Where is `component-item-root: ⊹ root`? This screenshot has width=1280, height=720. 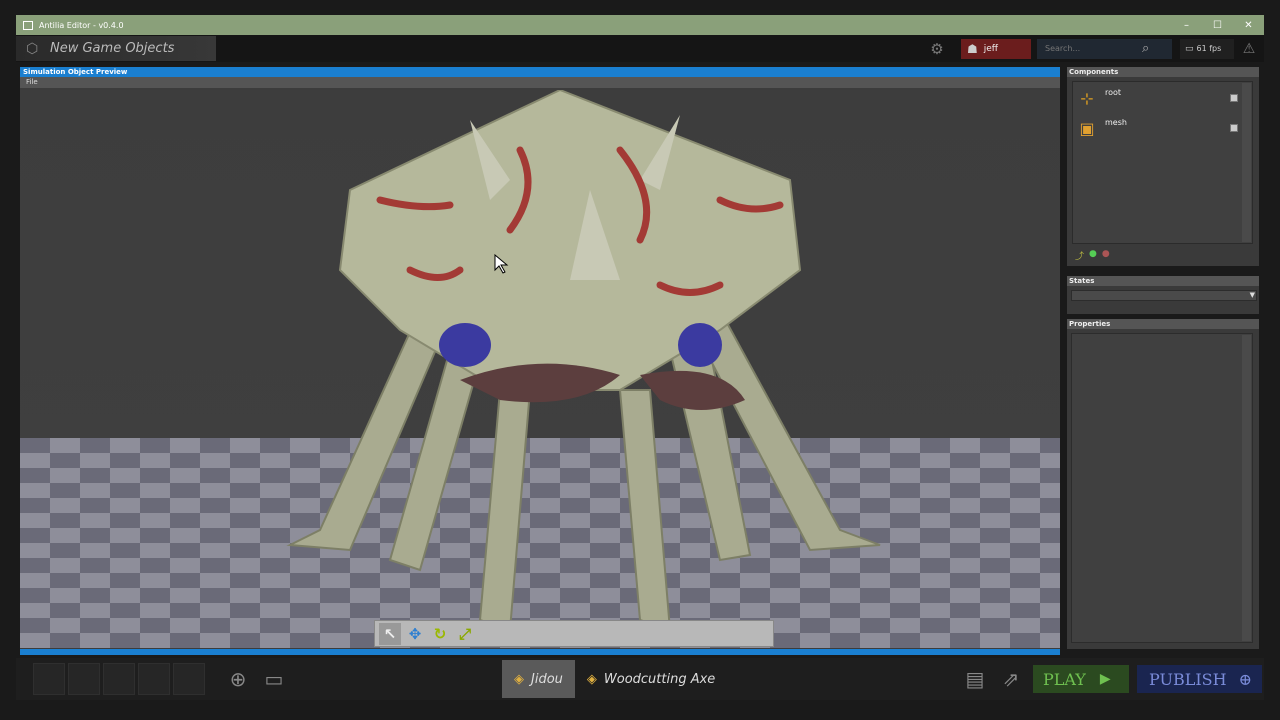
component-item-root: ⊹ root is located at coordinates (1157, 99).